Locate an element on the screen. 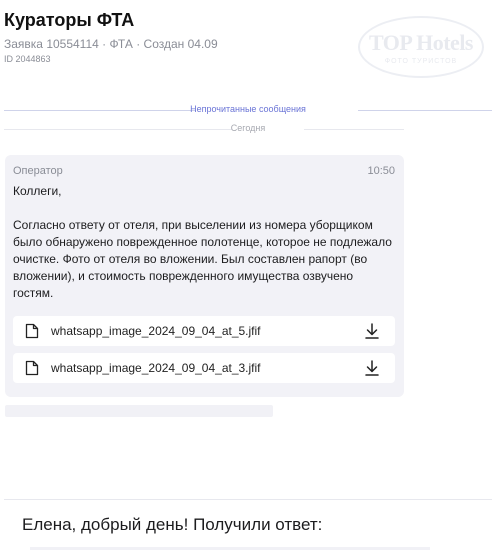 This screenshot has height=550, width=496. tophotels-logo: TOP Hotels ФОТО ТУРИСТОВ is located at coordinates (421, 47).